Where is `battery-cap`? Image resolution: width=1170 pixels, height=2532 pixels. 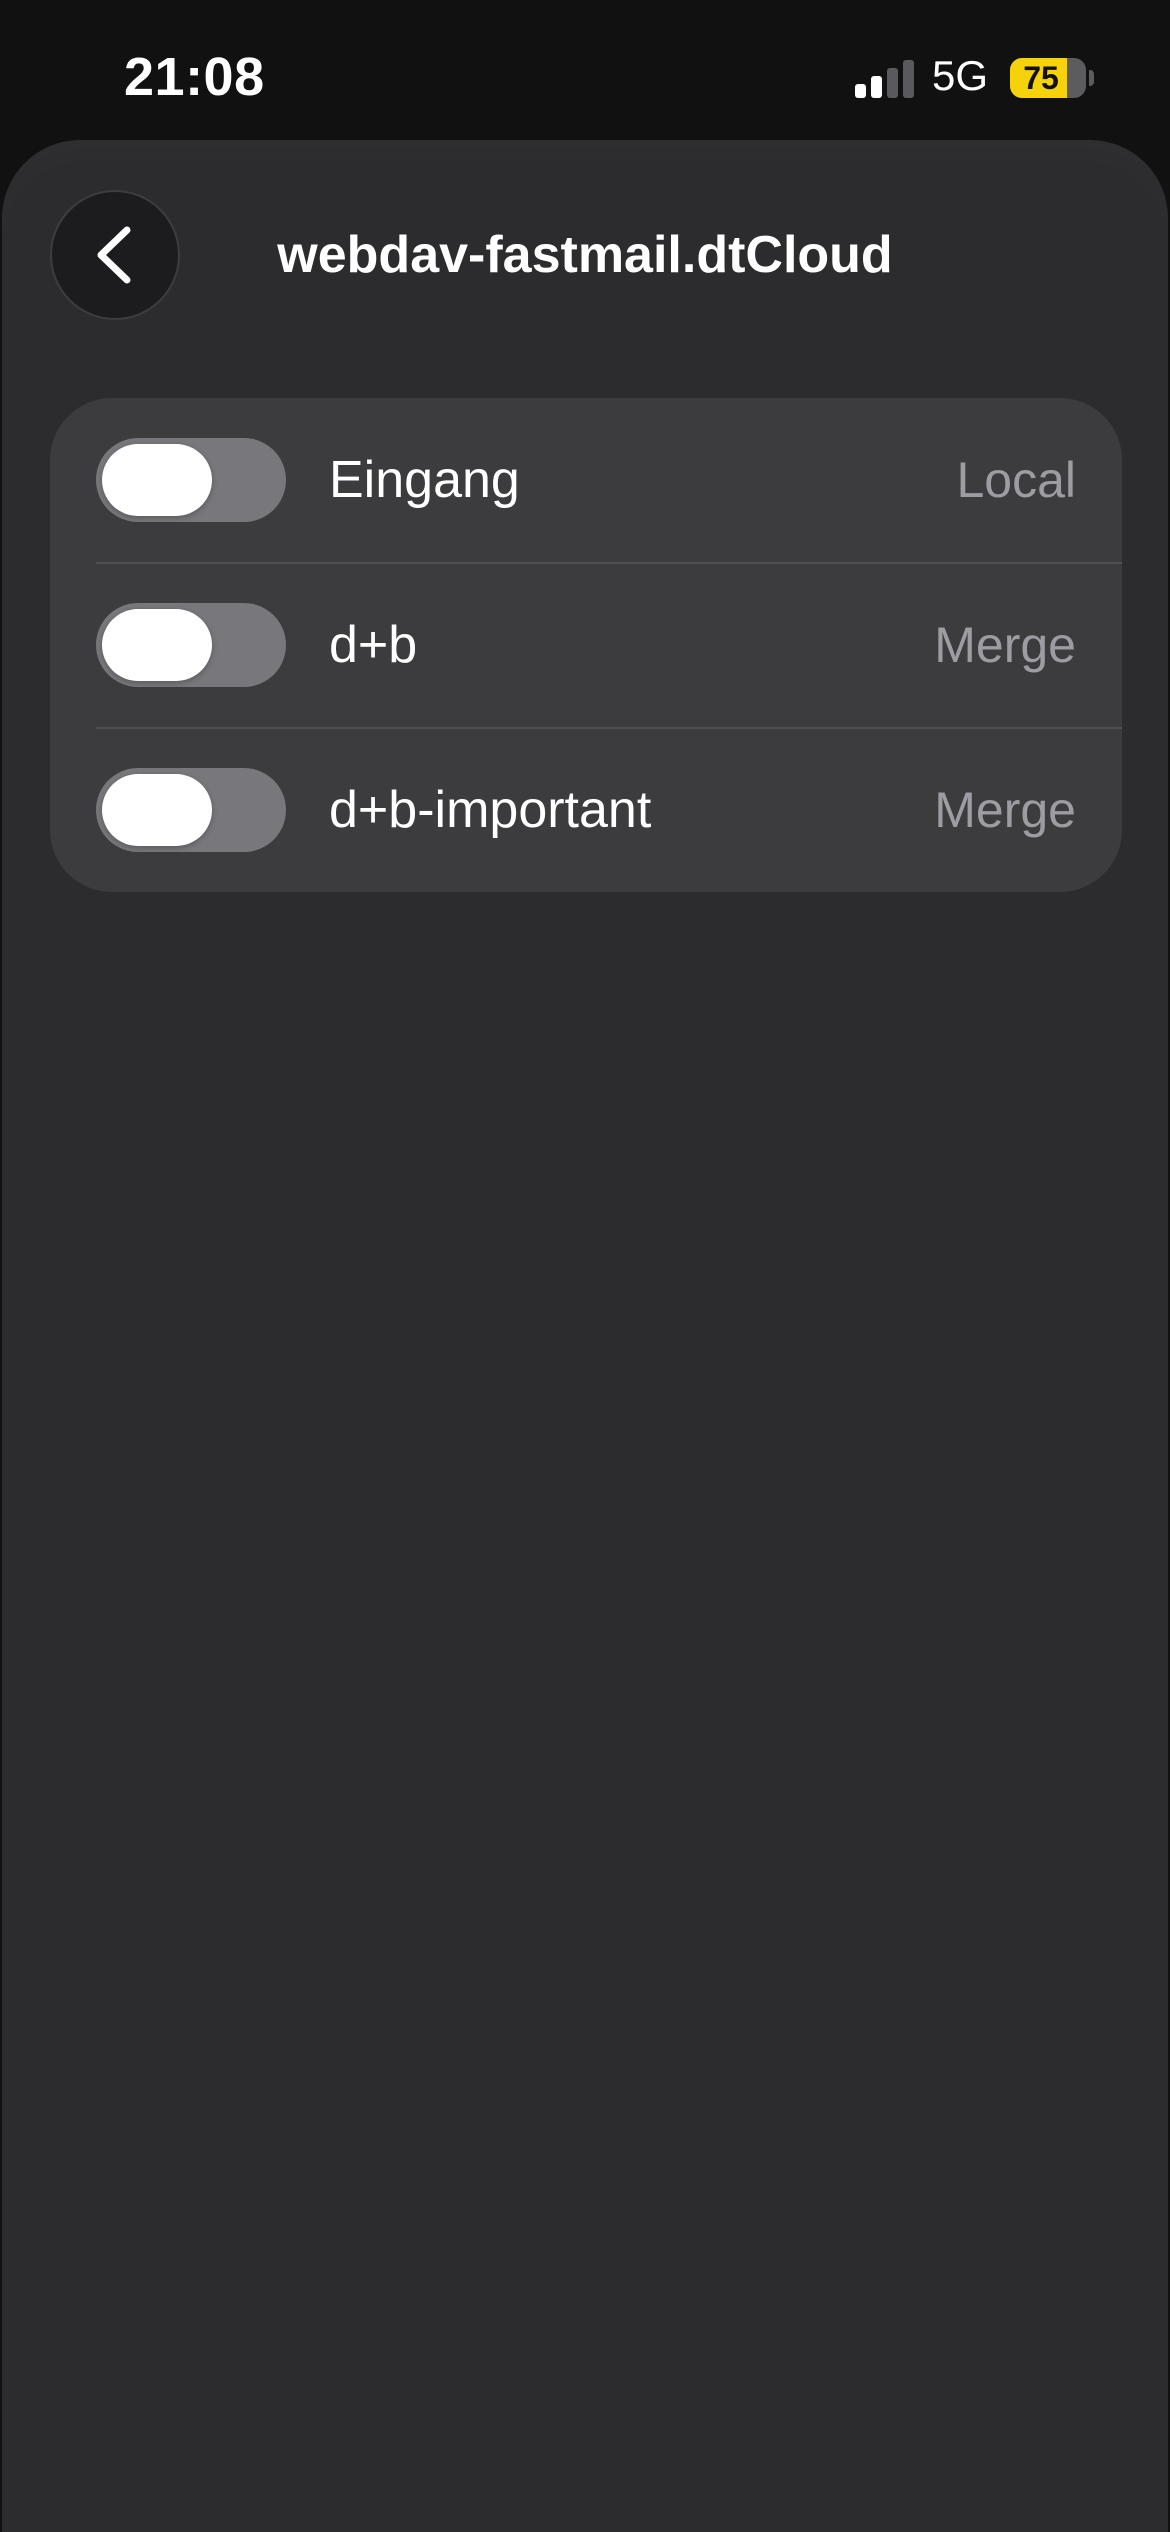
battery-cap is located at coordinates (1091, 78).